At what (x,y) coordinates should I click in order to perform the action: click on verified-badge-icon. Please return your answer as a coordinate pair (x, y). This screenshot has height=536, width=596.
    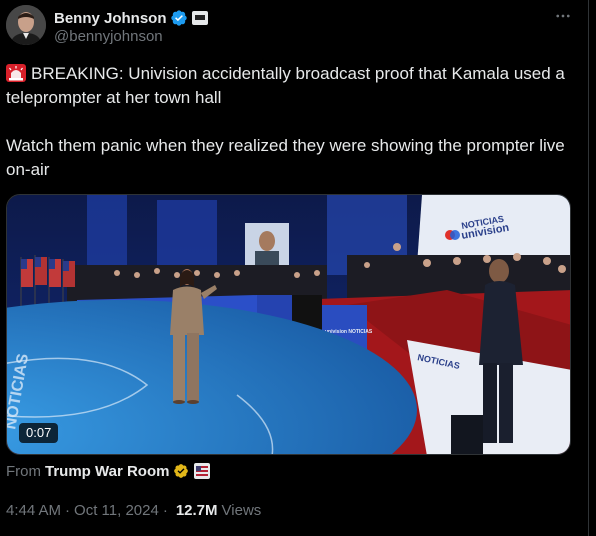
    Looking at the image, I should click on (179, 18).